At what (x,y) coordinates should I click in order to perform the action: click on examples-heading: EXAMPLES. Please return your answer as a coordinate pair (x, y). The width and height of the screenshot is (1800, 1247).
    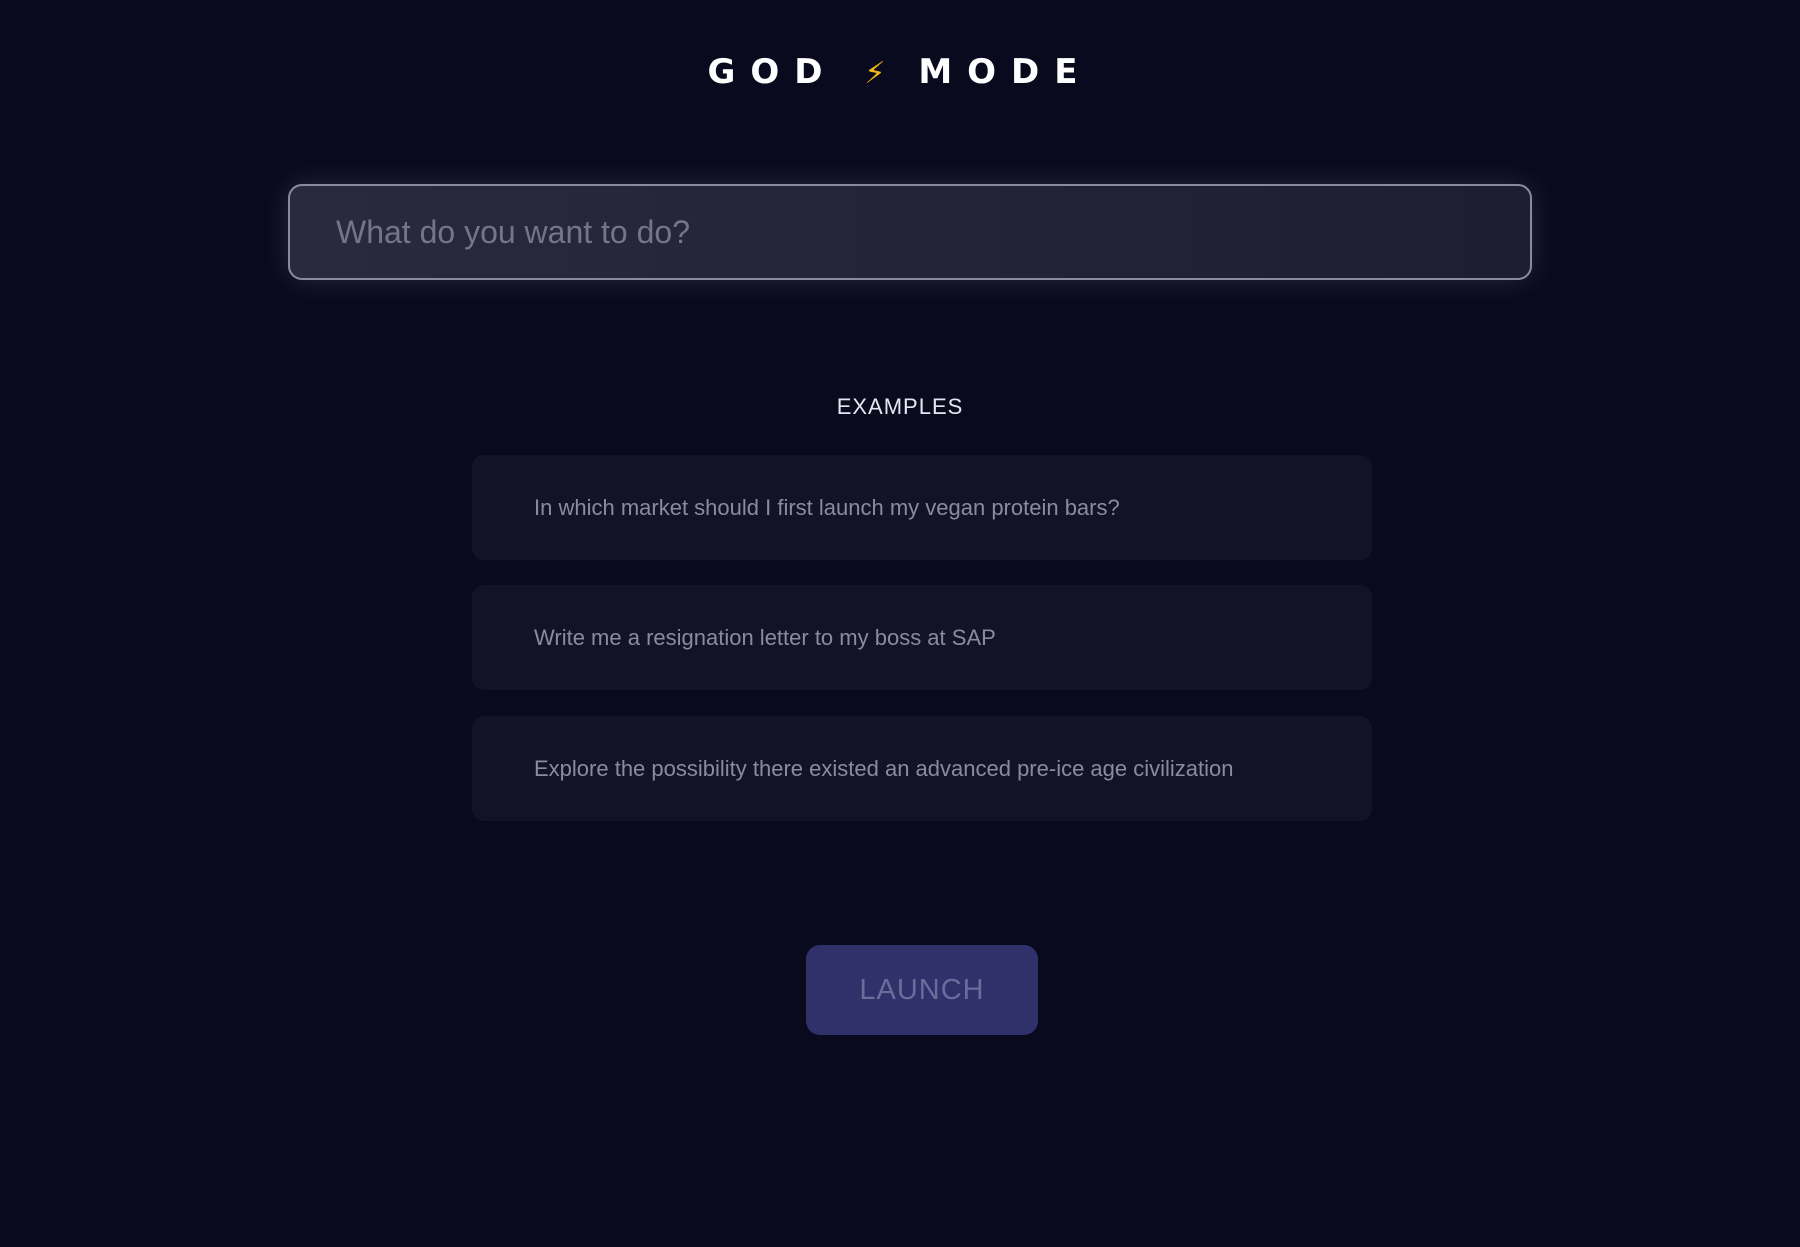
    Looking at the image, I should click on (900, 406).